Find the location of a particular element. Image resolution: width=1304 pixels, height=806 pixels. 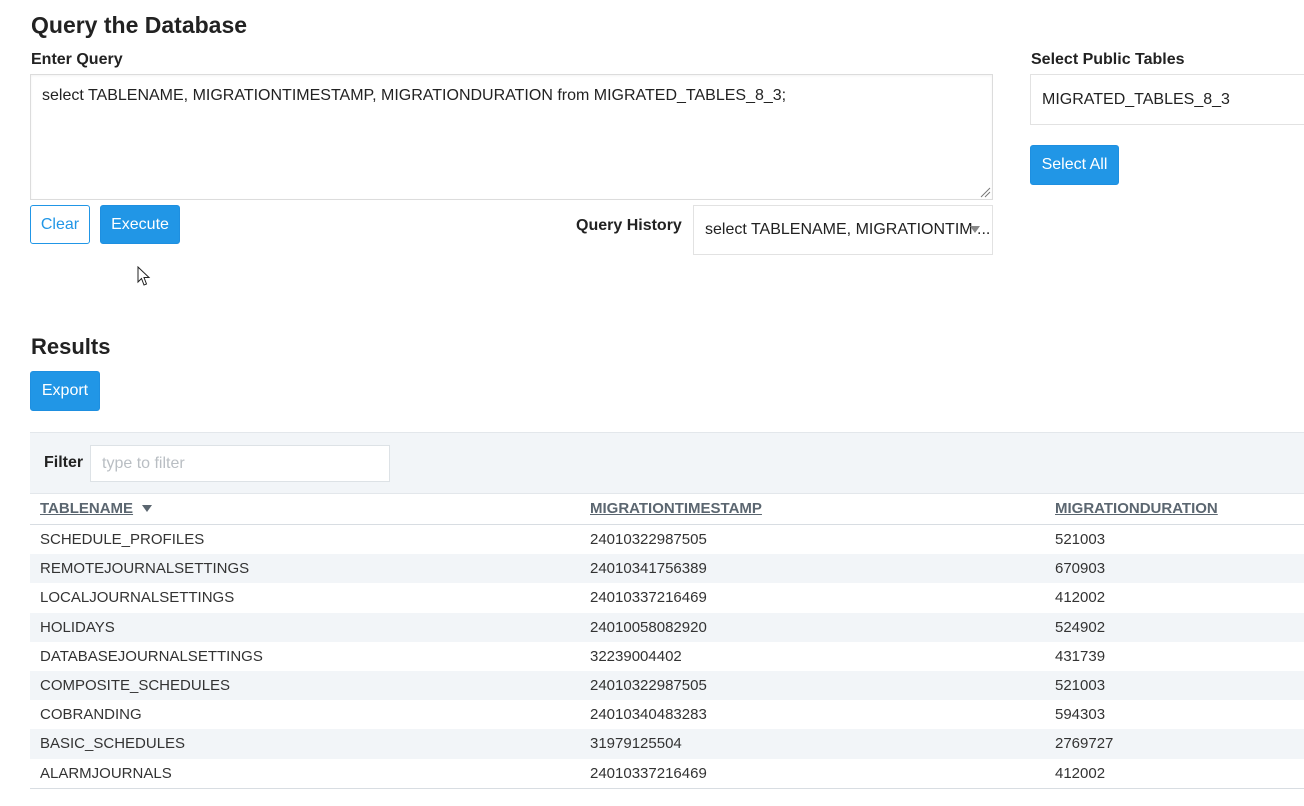

cell-tablename: HOLIDAYS is located at coordinates (77, 627).